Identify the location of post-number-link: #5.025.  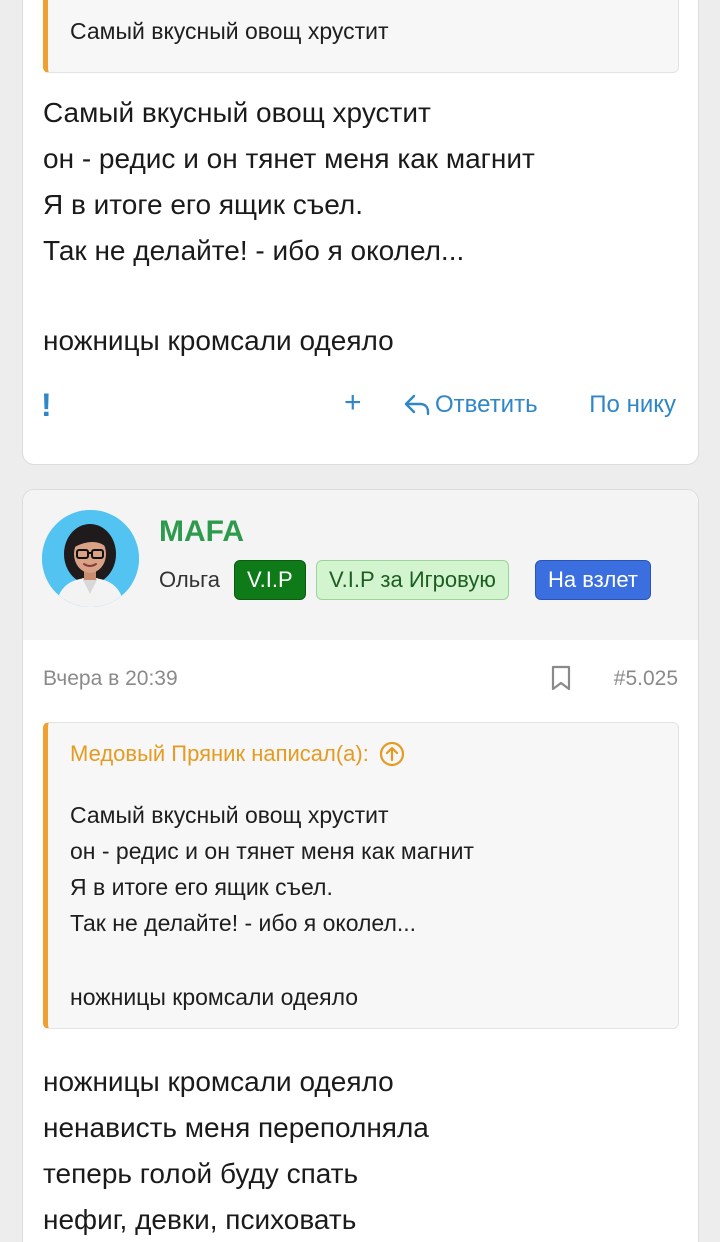
(646, 679).